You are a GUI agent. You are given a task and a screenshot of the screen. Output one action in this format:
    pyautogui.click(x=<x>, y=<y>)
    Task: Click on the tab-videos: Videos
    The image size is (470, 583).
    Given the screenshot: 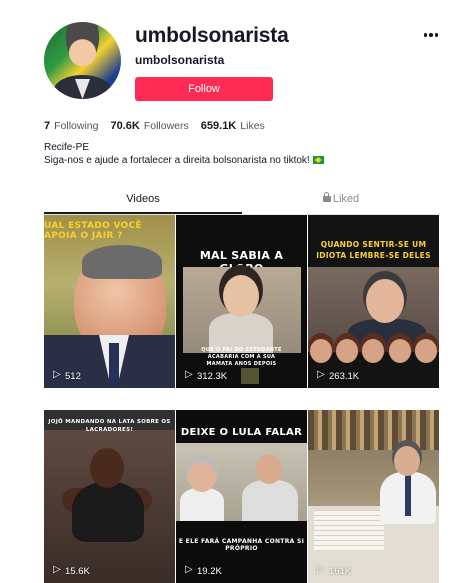 What is the action you would take?
    pyautogui.click(x=143, y=202)
    